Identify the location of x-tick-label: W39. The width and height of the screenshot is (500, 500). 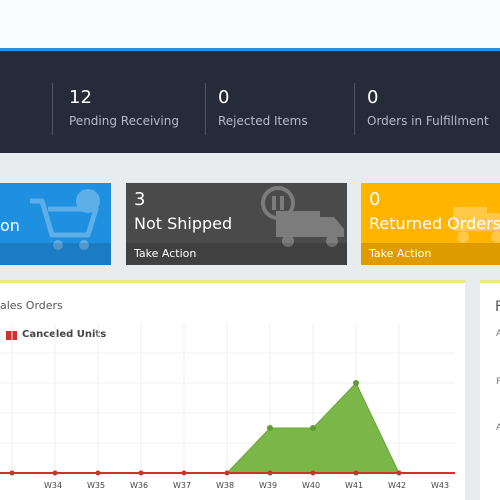
(268, 485).